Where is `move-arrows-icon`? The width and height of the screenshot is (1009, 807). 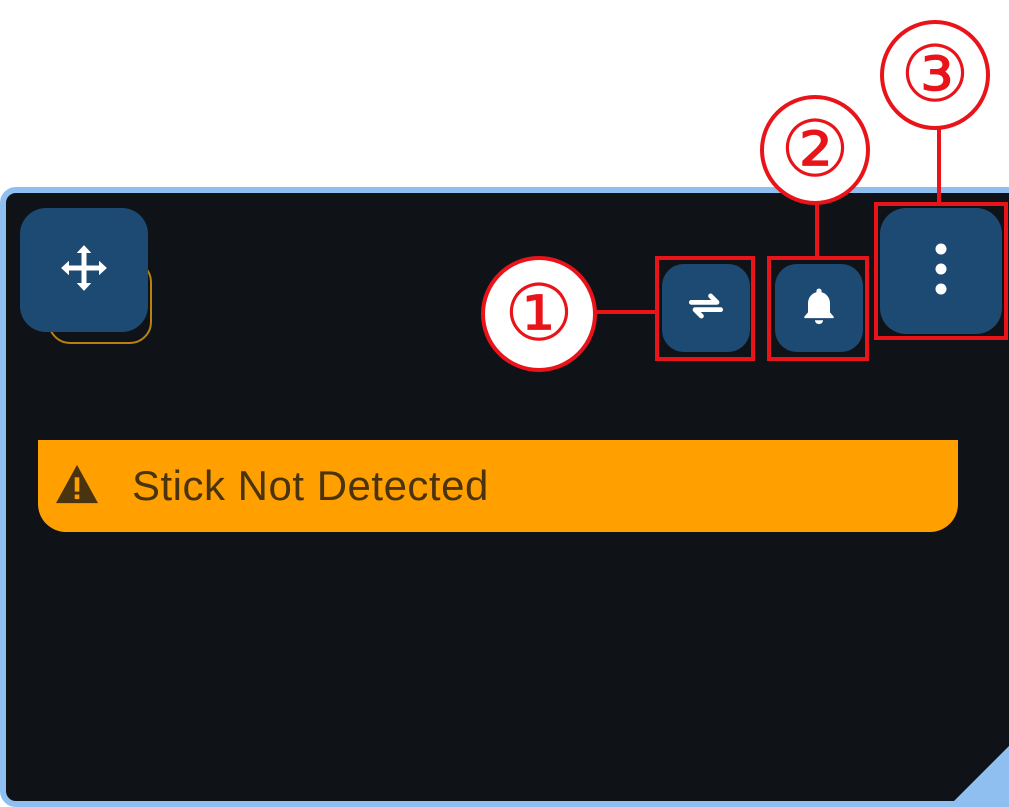 move-arrows-icon is located at coordinates (84, 270).